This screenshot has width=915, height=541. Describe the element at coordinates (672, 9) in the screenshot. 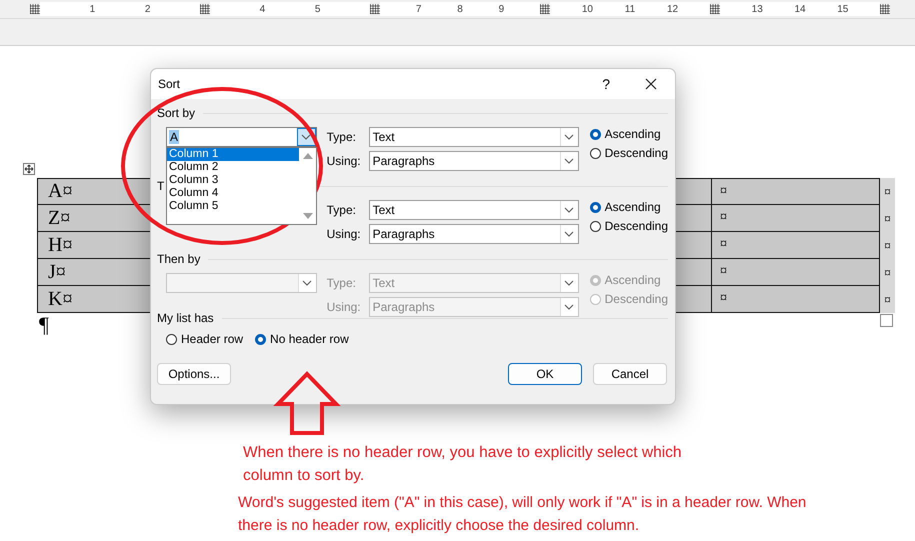

I see `ruler-number: 12` at that location.